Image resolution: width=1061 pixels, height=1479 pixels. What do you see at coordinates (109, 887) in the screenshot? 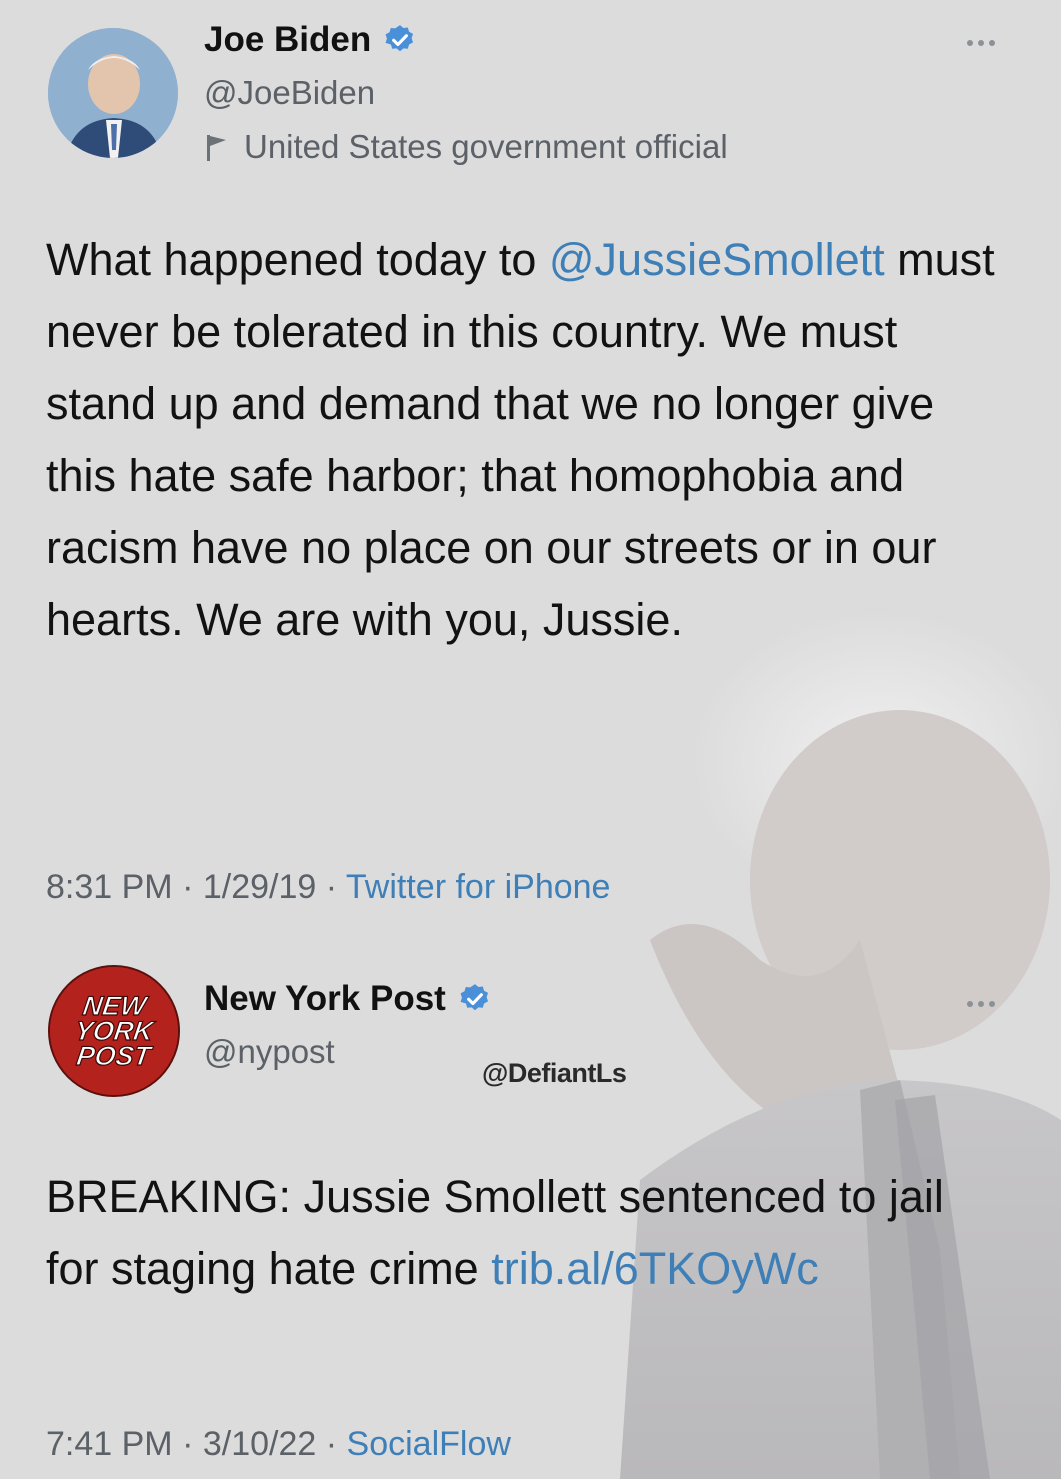
I see `tweet-time: 8:31 PM` at bounding box center [109, 887].